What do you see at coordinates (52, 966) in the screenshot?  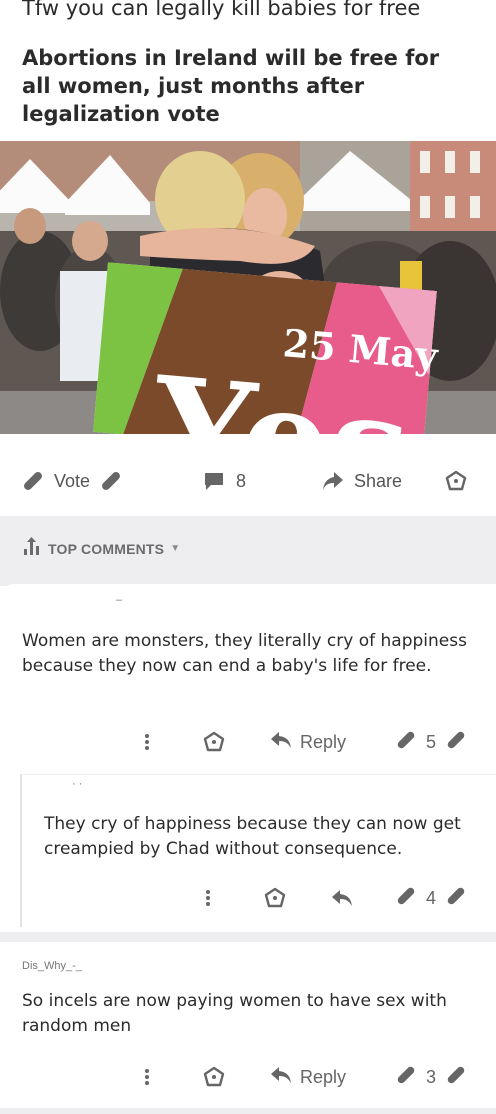 I see `comment-author: Dis_Why_-_` at bounding box center [52, 966].